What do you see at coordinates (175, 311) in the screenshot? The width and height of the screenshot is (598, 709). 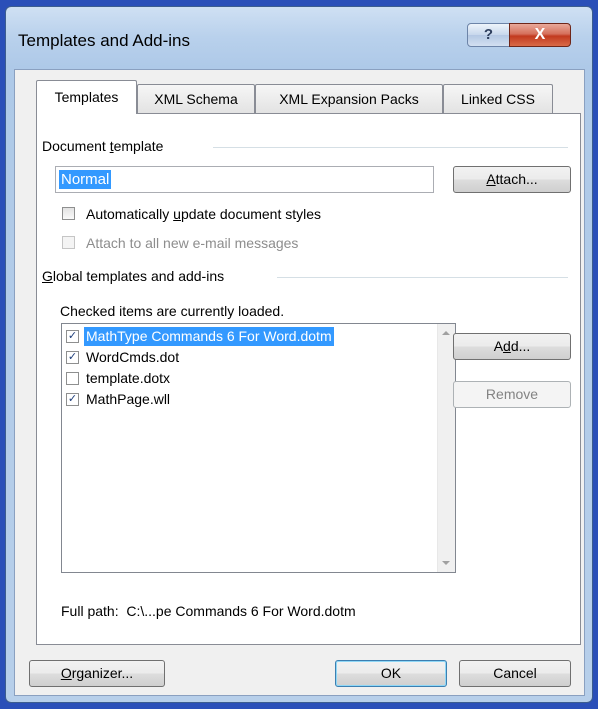 I see `loaded-items-hint: Checked items are currently loaded.` at bounding box center [175, 311].